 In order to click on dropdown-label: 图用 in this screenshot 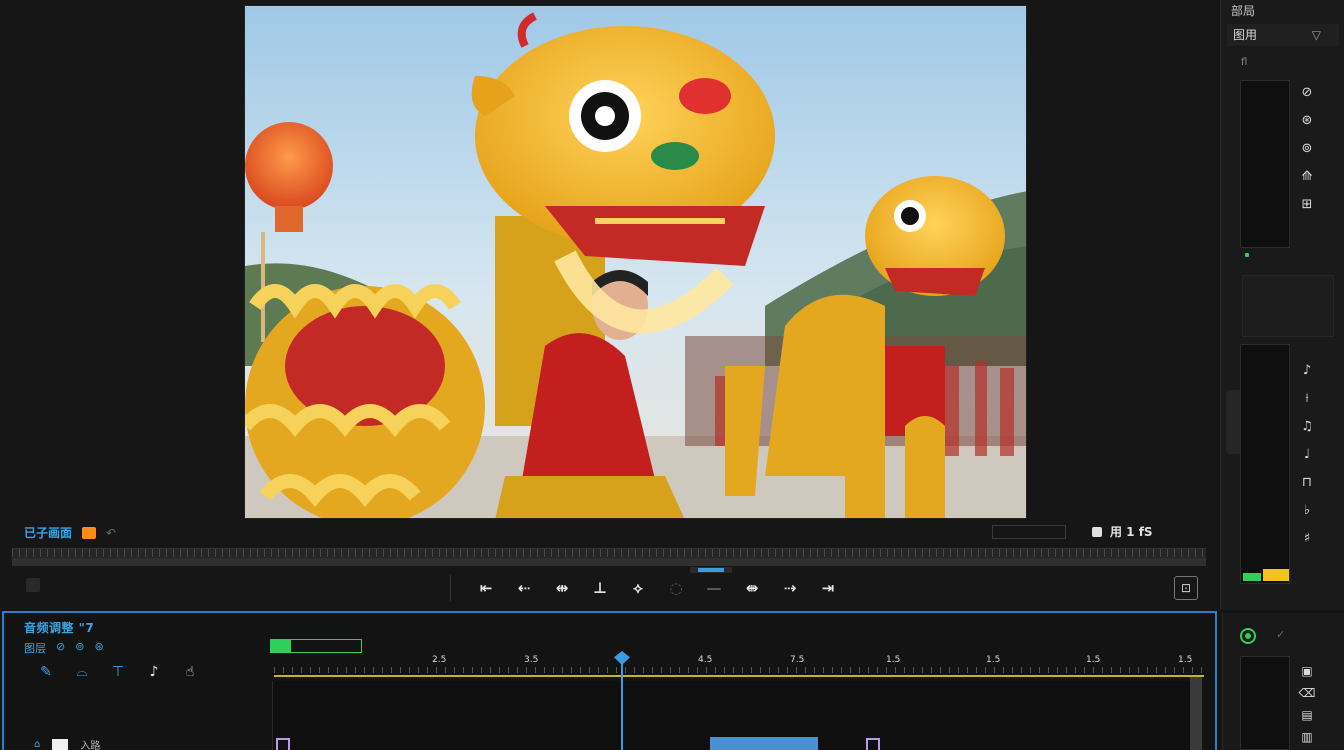, I will do `click(1245, 35)`.